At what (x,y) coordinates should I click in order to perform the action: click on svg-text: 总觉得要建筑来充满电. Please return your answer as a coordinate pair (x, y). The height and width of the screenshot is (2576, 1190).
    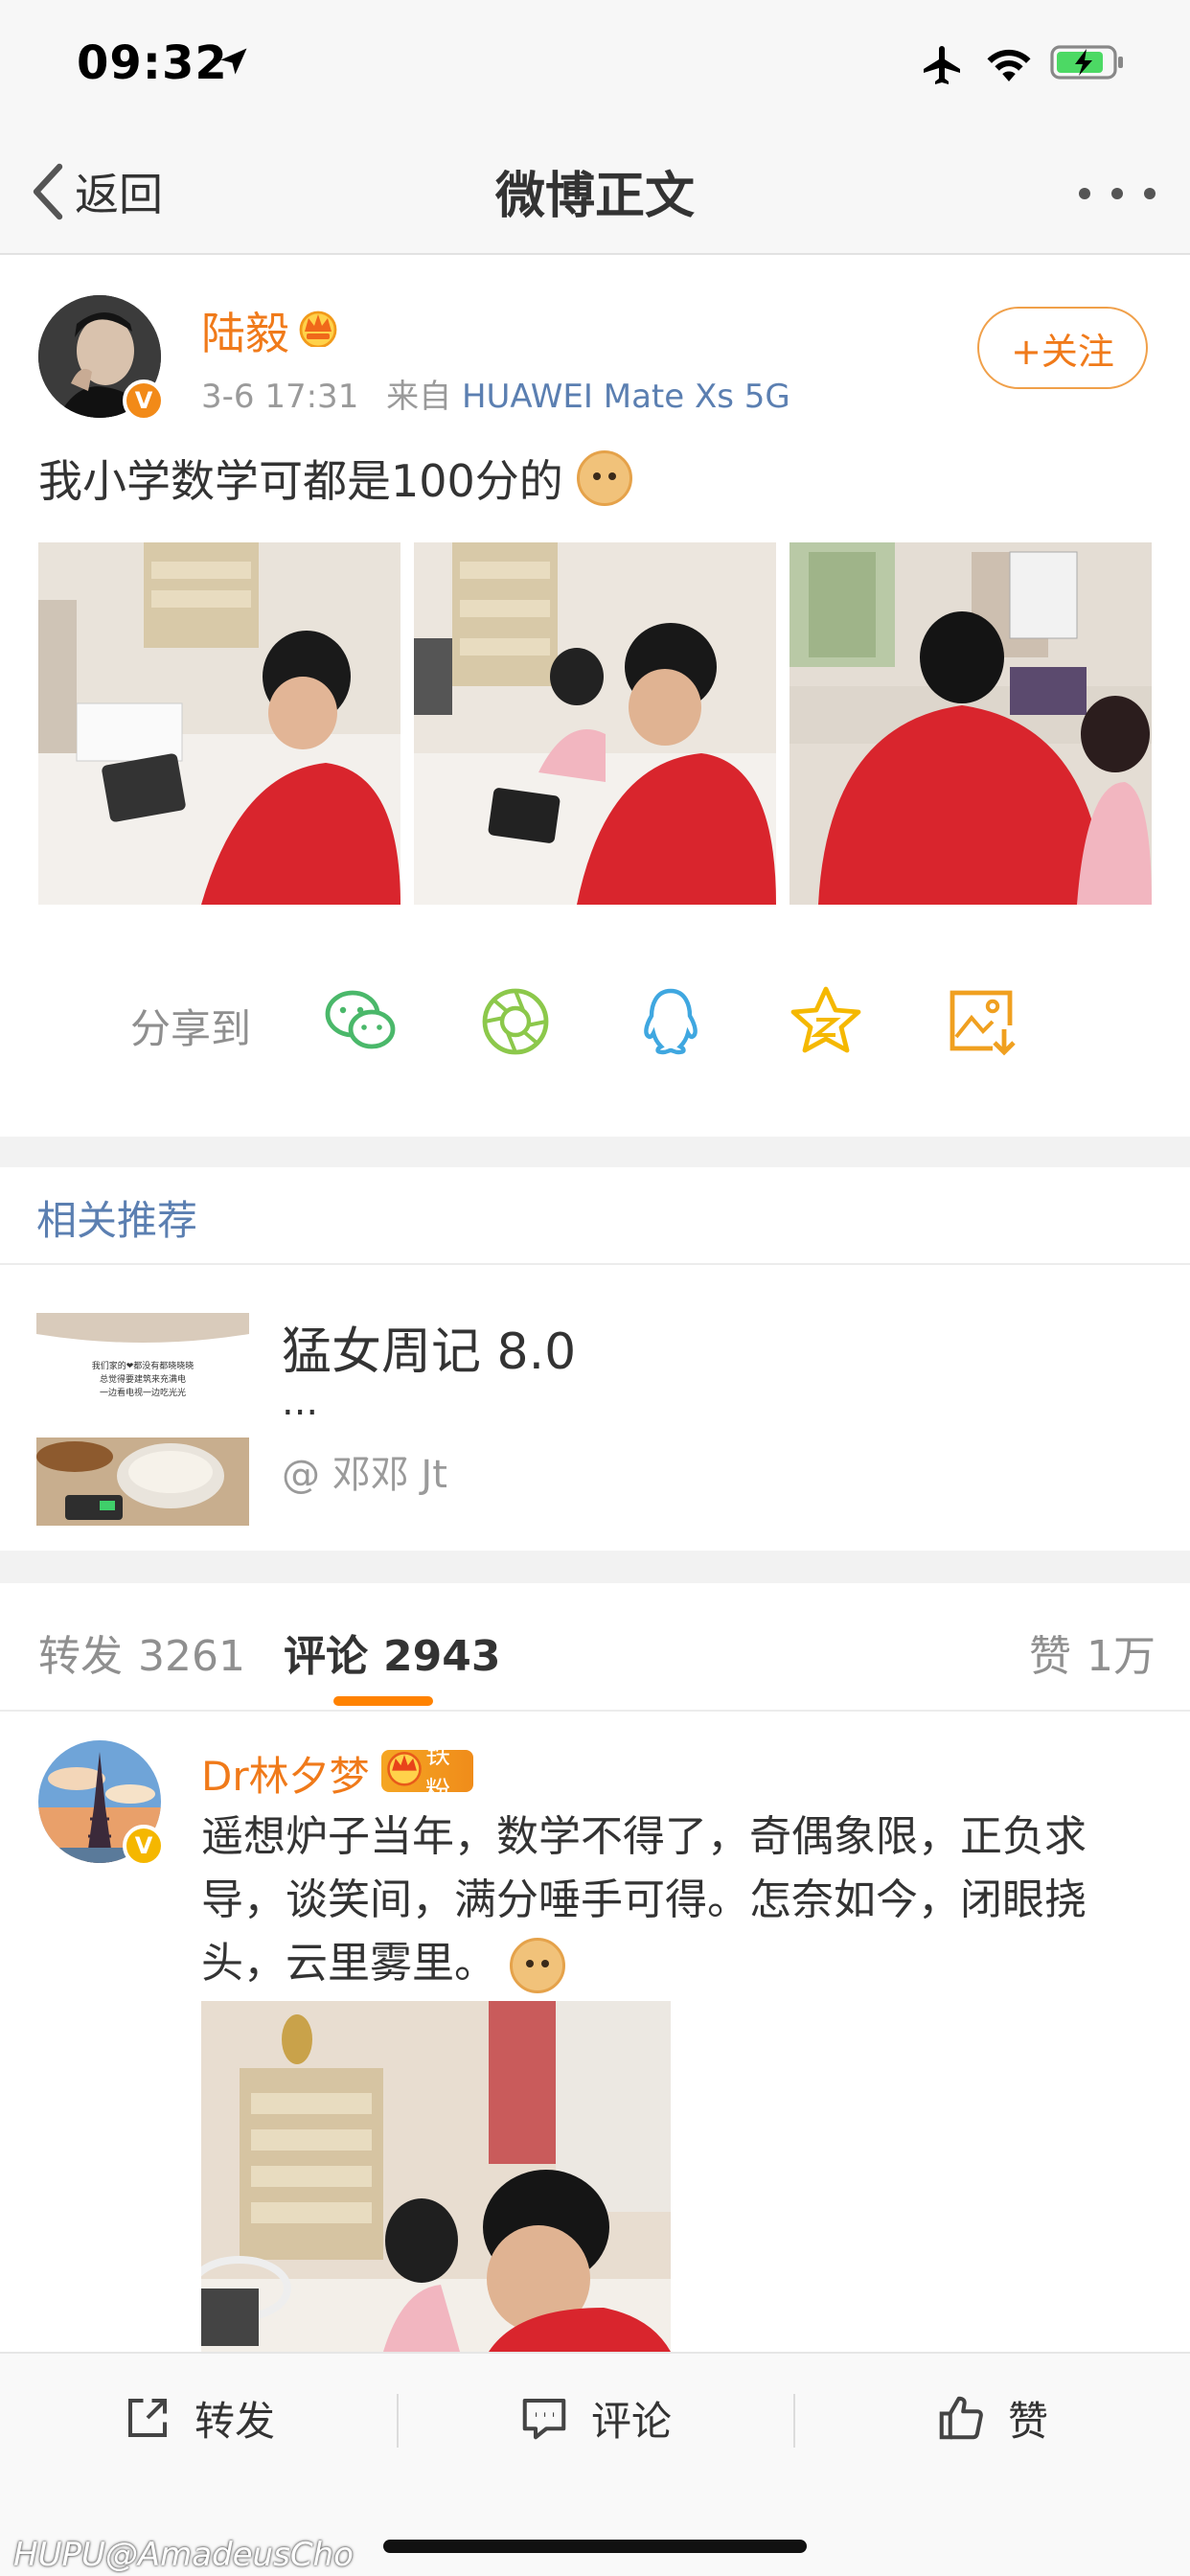
    Looking at the image, I should click on (143, 1379).